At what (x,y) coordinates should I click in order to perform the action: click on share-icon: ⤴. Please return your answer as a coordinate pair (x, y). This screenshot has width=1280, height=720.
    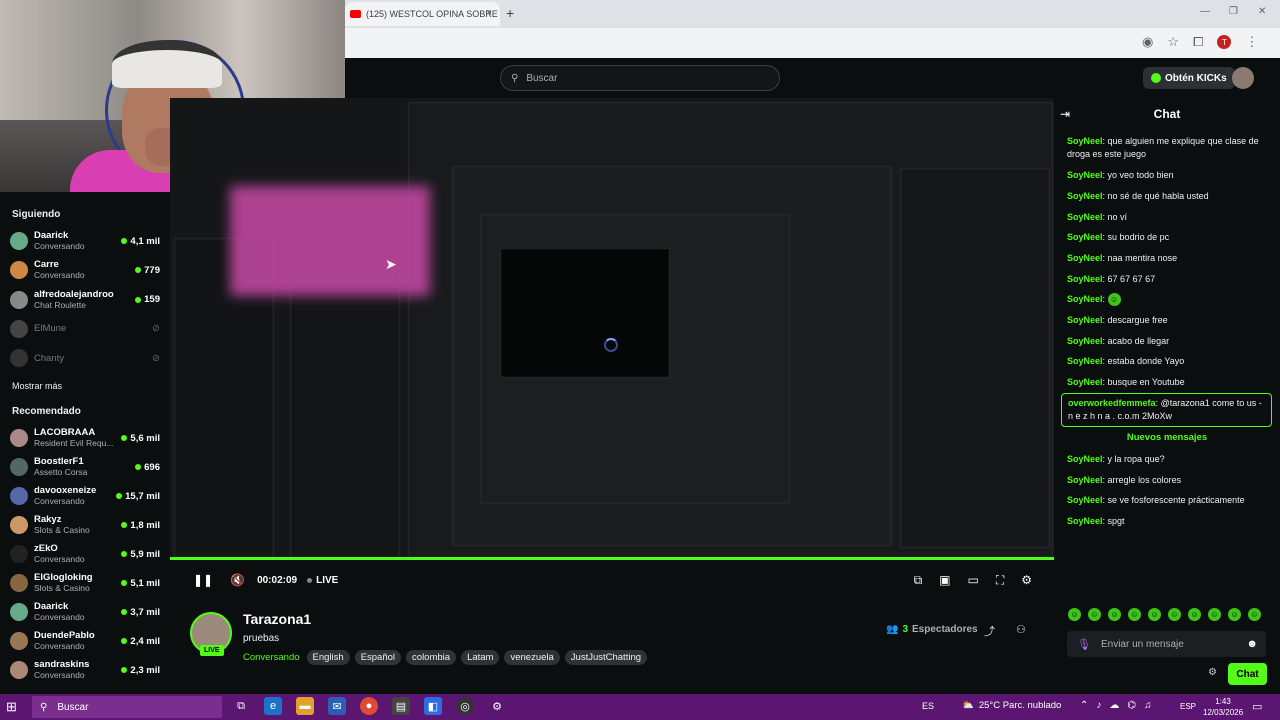
    Looking at the image, I should click on (989, 631).